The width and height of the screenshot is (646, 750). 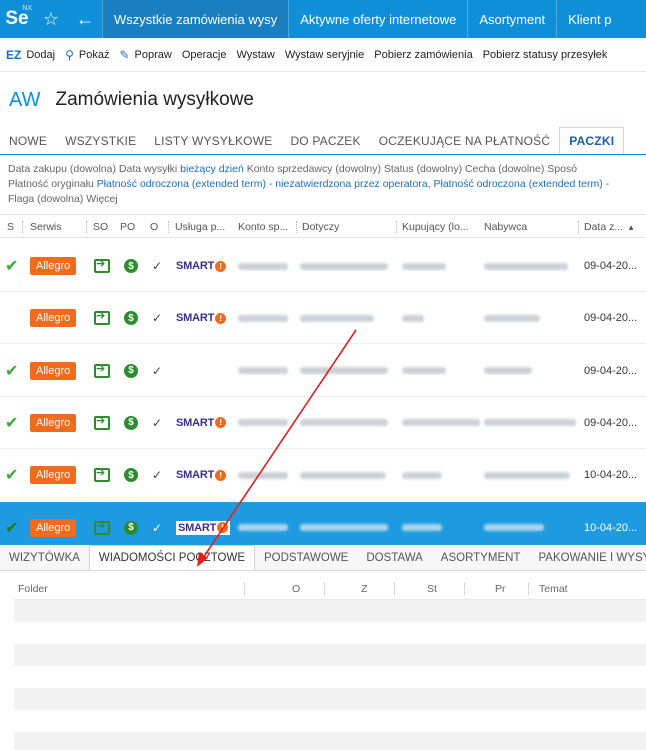 I want to click on show-button: ⚲ Pokaż, so click(x=87, y=55).